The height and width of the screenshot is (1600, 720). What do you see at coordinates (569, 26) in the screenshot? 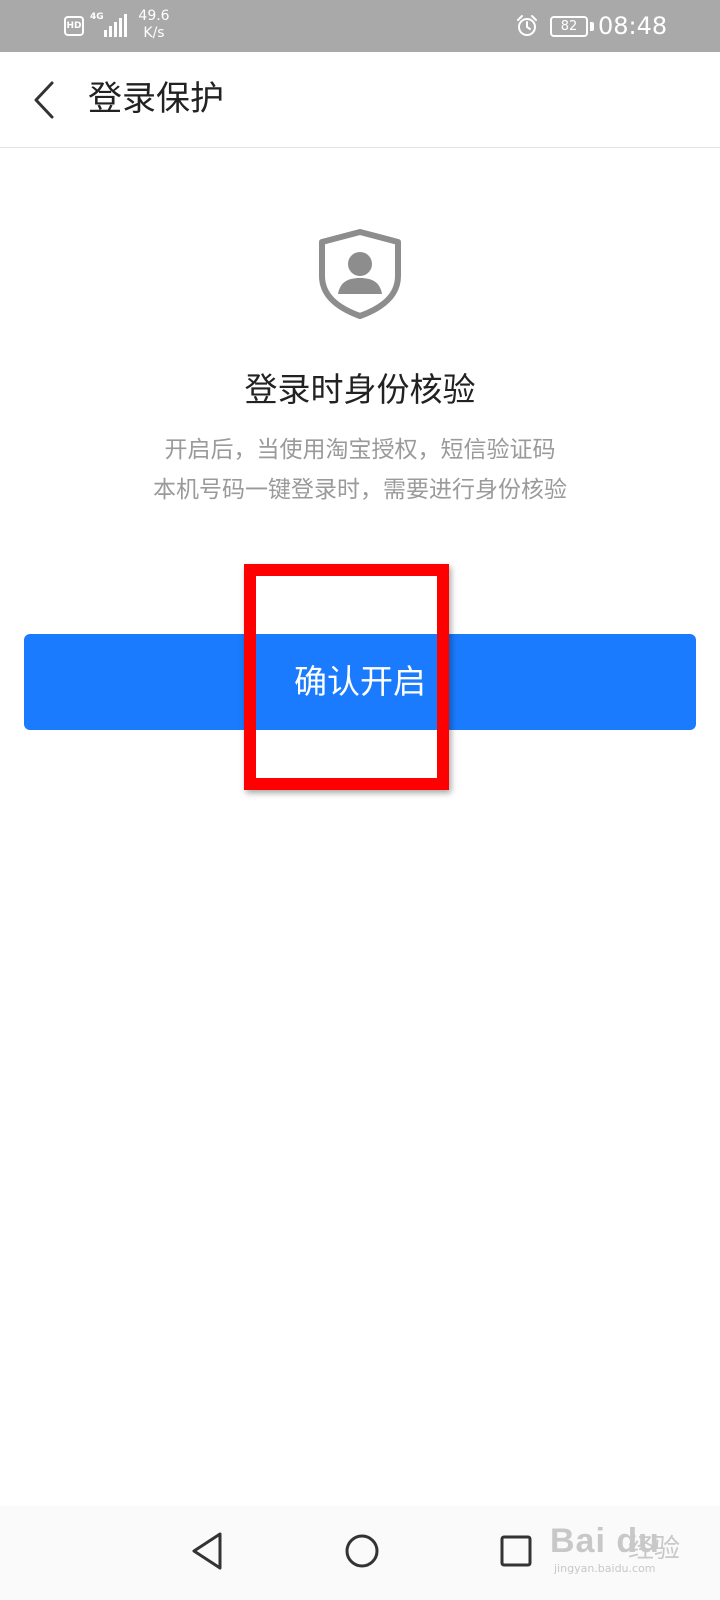
I see `battery-level: 82` at bounding box center [569, 26].